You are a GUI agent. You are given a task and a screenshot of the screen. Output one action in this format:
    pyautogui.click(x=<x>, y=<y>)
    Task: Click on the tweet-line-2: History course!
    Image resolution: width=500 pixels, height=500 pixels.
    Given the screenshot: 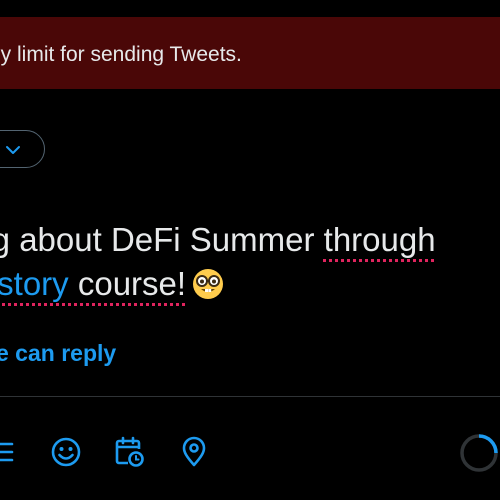 What is the action you would take?
    pyautogui.click(x=250, y=284)
    